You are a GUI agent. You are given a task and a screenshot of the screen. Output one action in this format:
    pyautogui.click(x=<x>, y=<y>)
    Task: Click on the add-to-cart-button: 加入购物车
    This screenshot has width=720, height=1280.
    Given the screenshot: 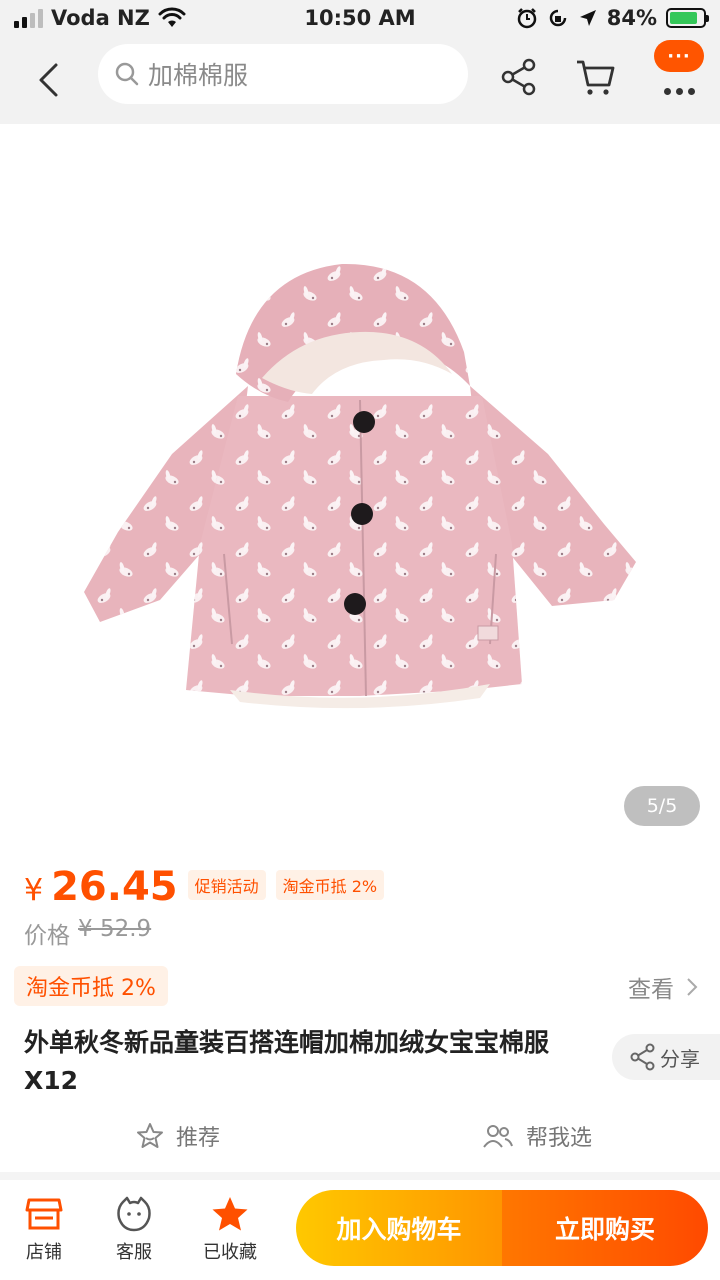 What is the action you would take?
    pyautogui.click(x=399, y=1228)
    